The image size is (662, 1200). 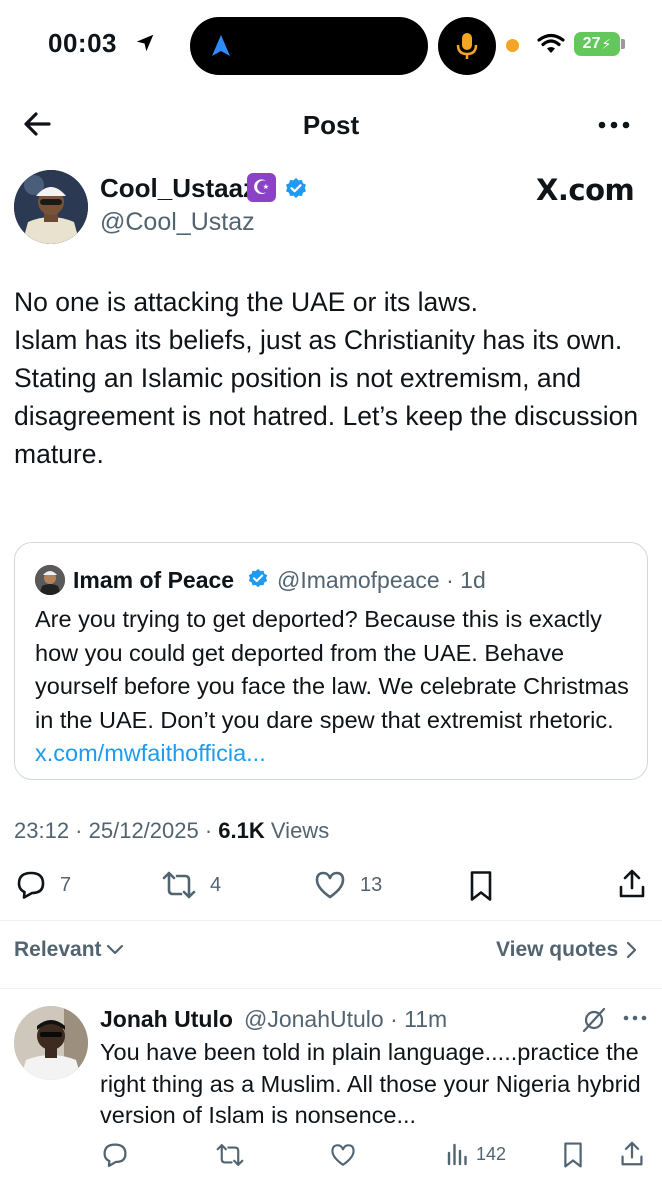 What do you see at coordinates (115, 1155) in the screenshot?
I see `reply-reply-icon` at bounding box center [115, 1155].